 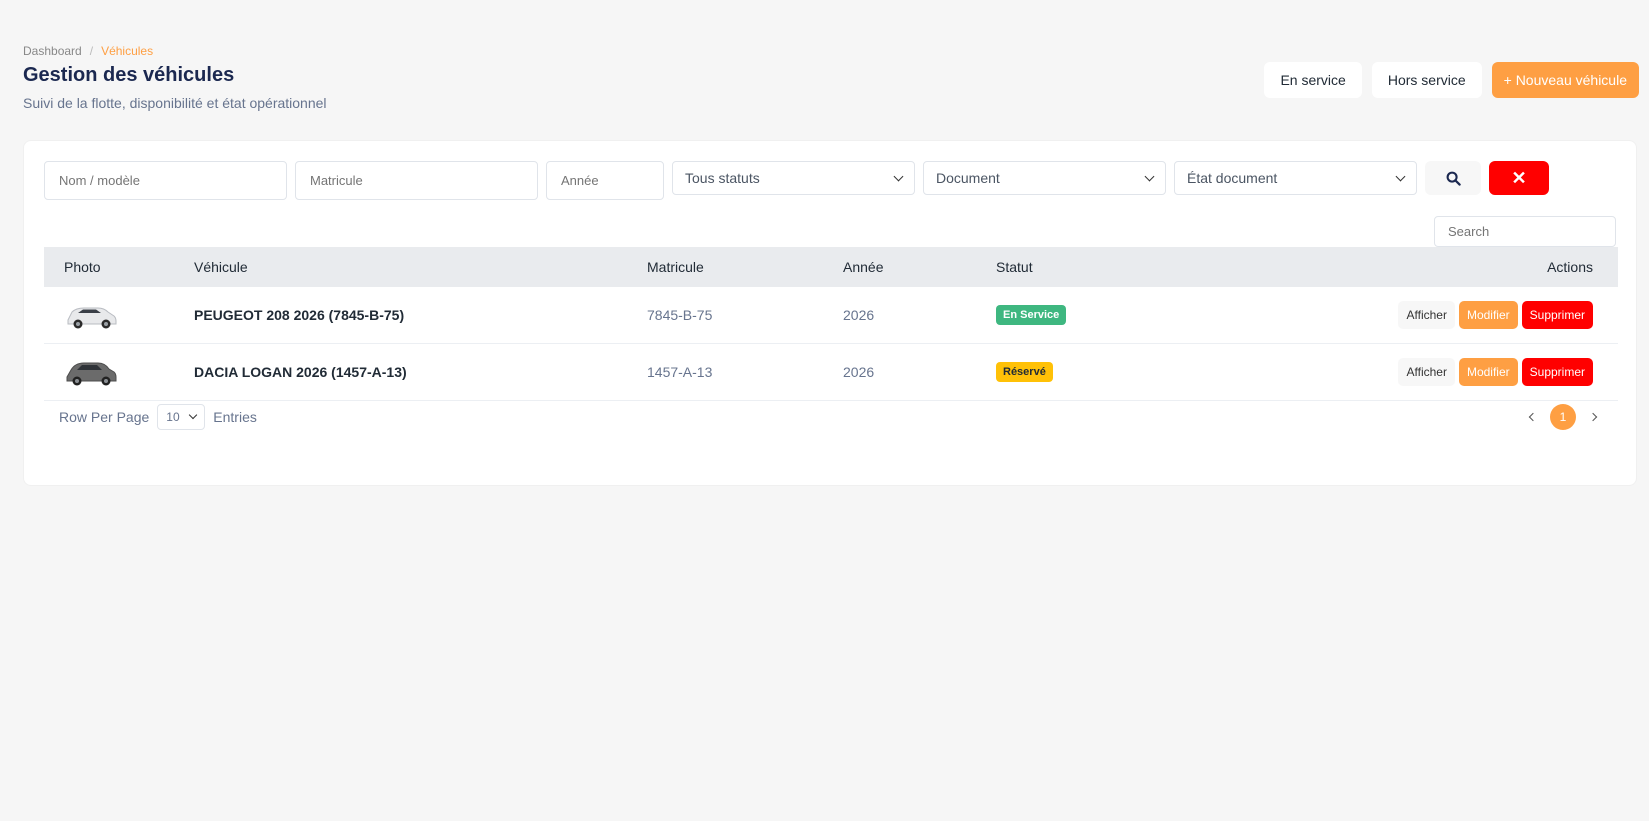 What do you see at coordinates (1565, 80) in the screenshot?
I see `new-vehicle-button: + Nouveau véhicule` at bounding box center [1565, 80].